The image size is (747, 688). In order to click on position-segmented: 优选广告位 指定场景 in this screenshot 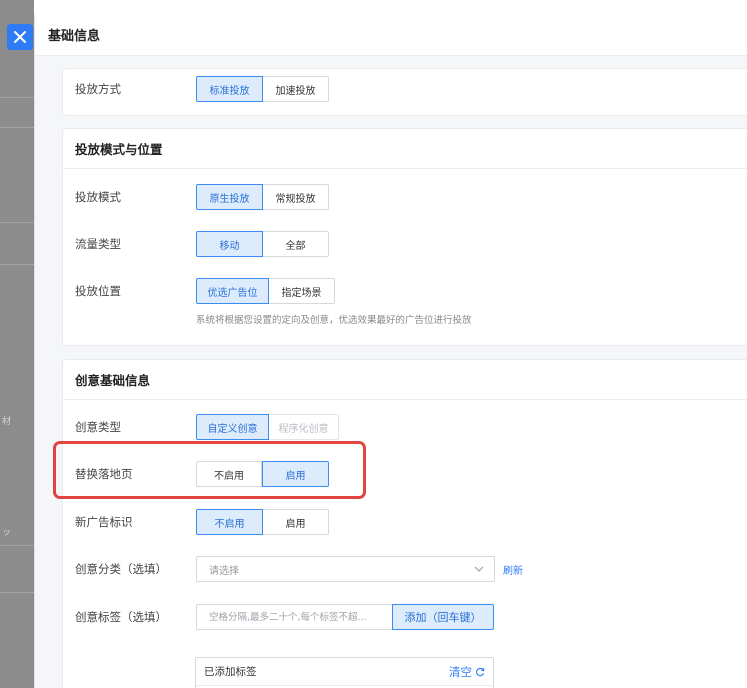, I will do `click(265, 291)`.